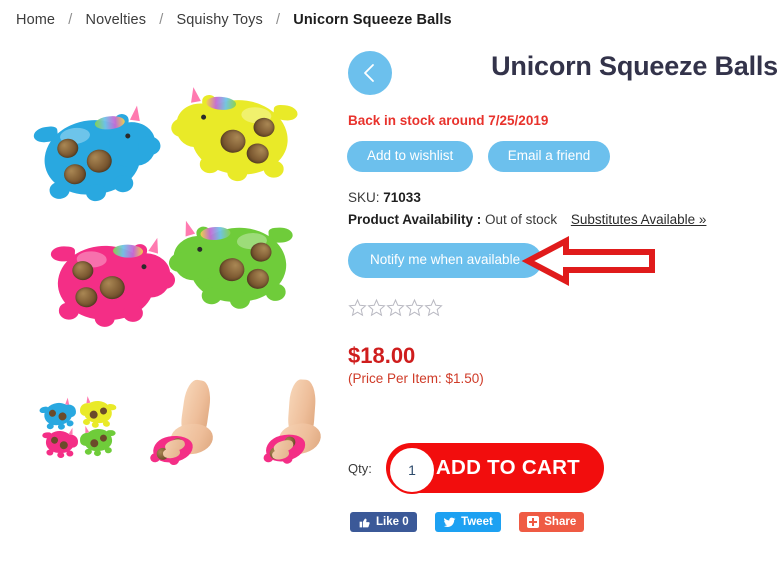  I want to click on title-row: Unicorn Squeeze Balls, so click(562, 71).